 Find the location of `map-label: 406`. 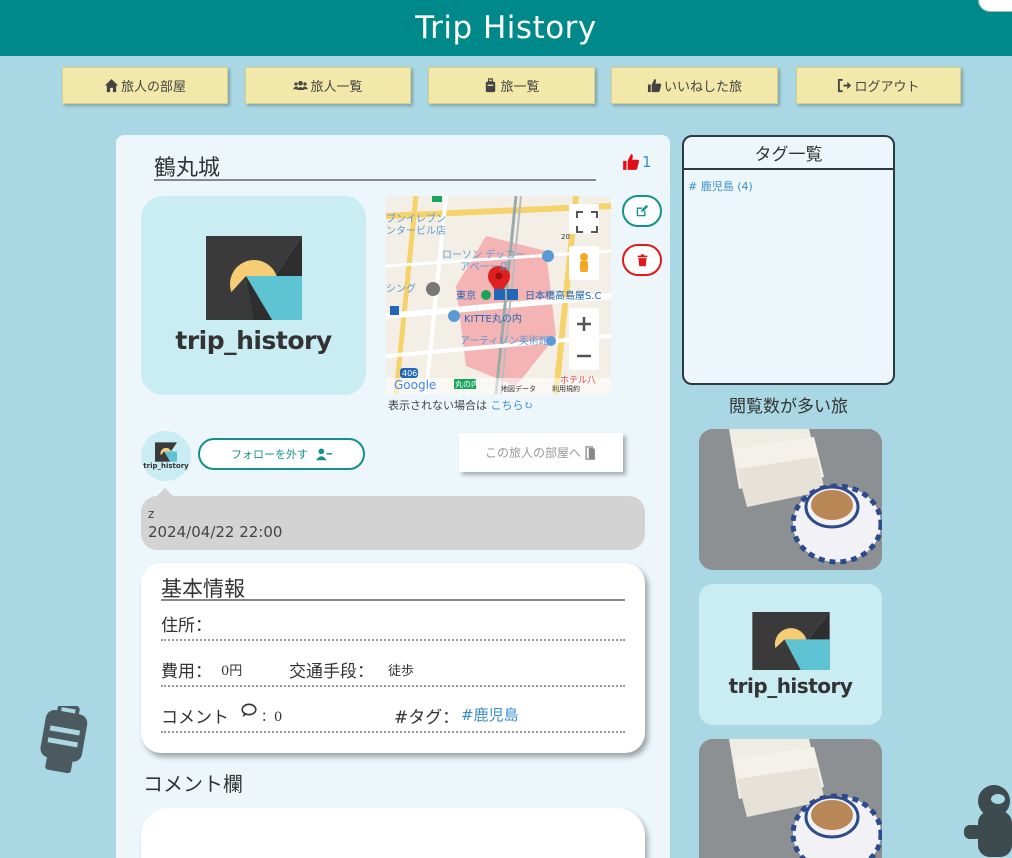

map-label: 406 is located at coordinates (409, 373).